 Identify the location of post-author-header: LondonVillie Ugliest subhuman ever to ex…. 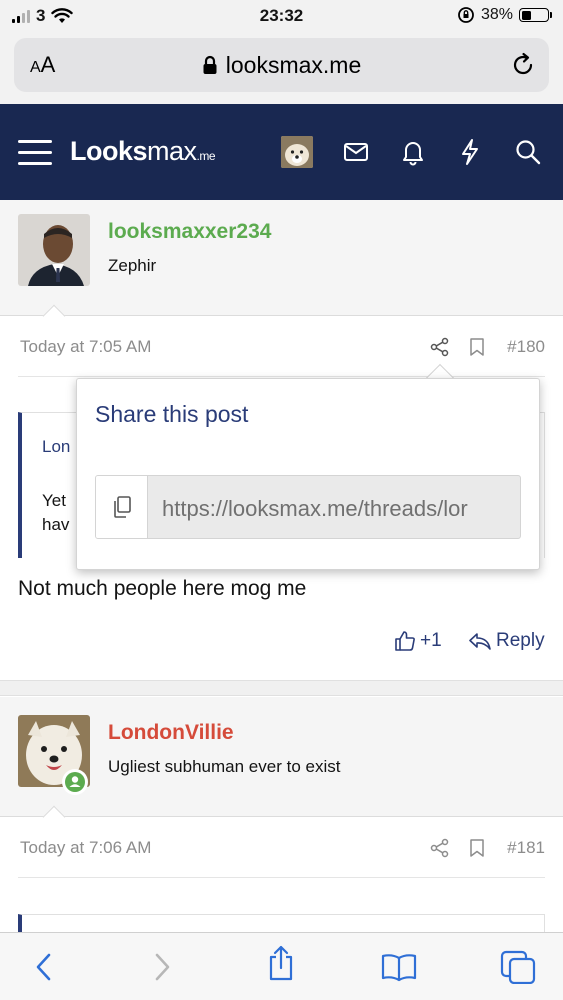
(281, 763).